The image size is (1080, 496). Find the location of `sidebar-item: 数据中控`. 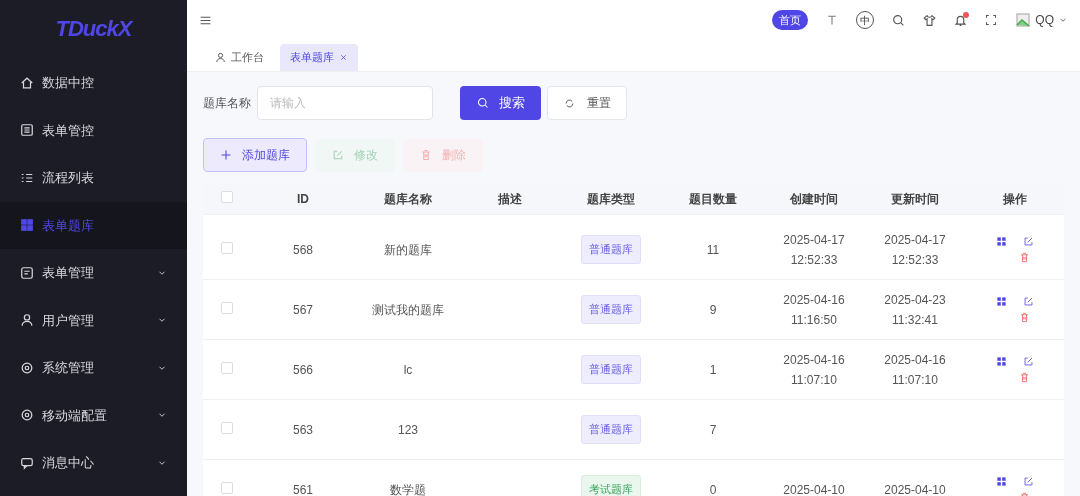

sidebar-item: 数据中控 is located at coordinates (93, 83).